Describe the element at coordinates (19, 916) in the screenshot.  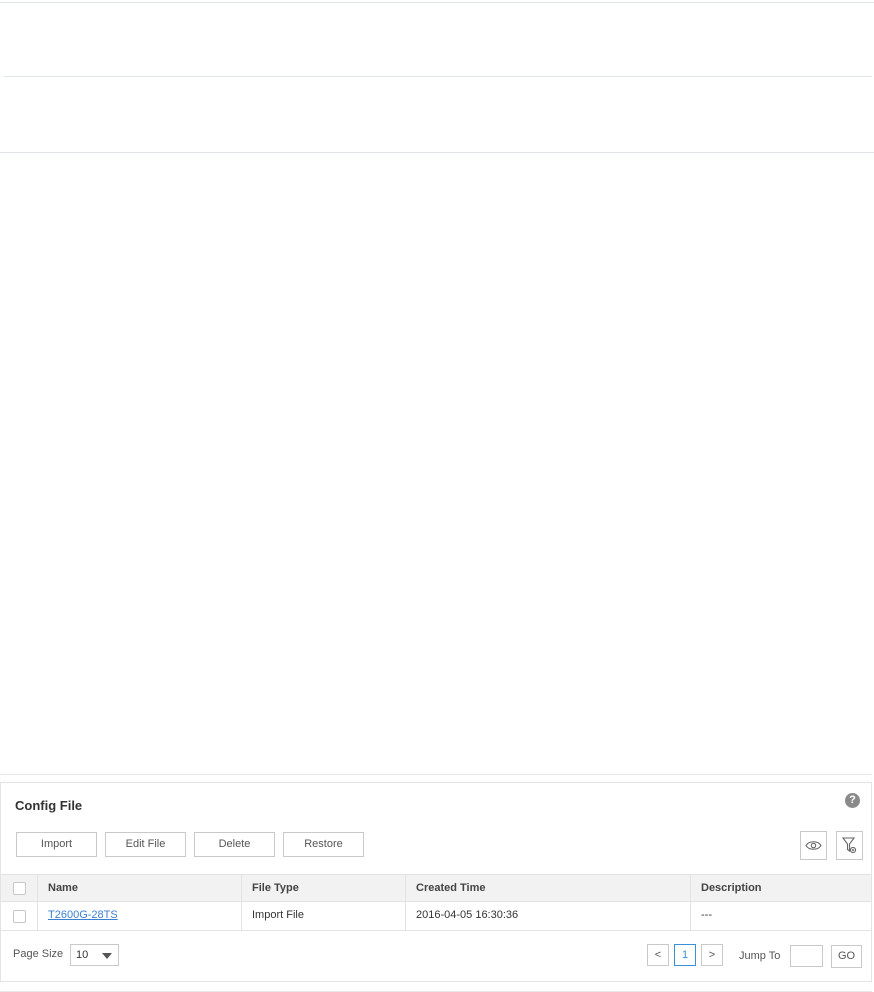
I see `row-checkbox` at that location.